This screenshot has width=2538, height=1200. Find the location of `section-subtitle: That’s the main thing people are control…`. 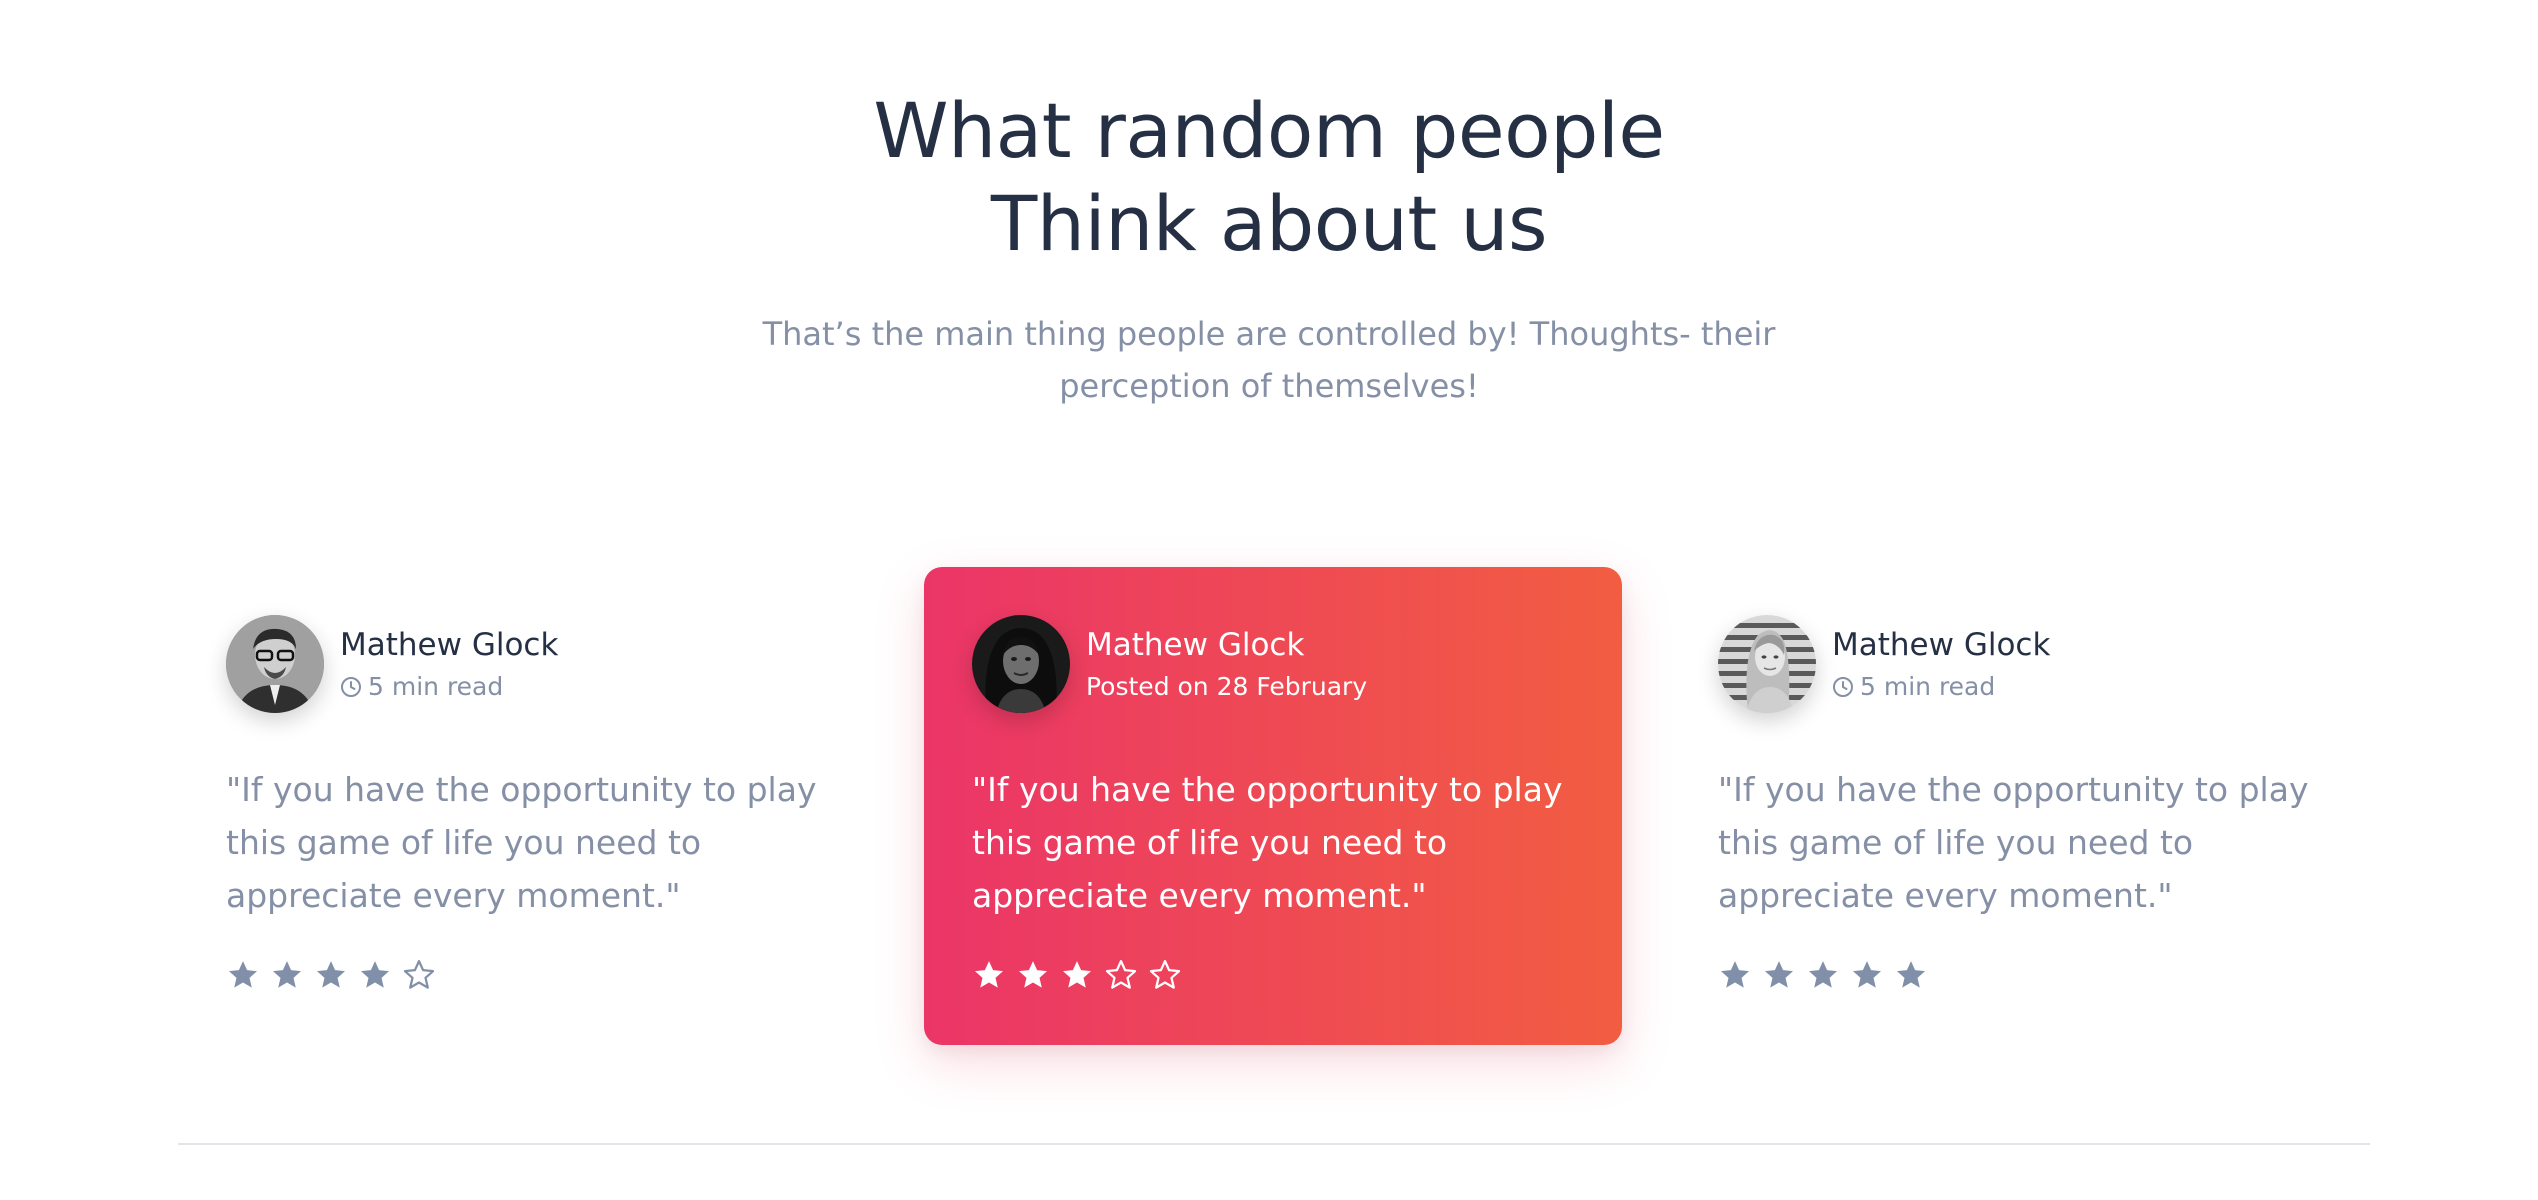

section-subtitle: That’s the main thing people are control… is located at coordinates (1269, 360).